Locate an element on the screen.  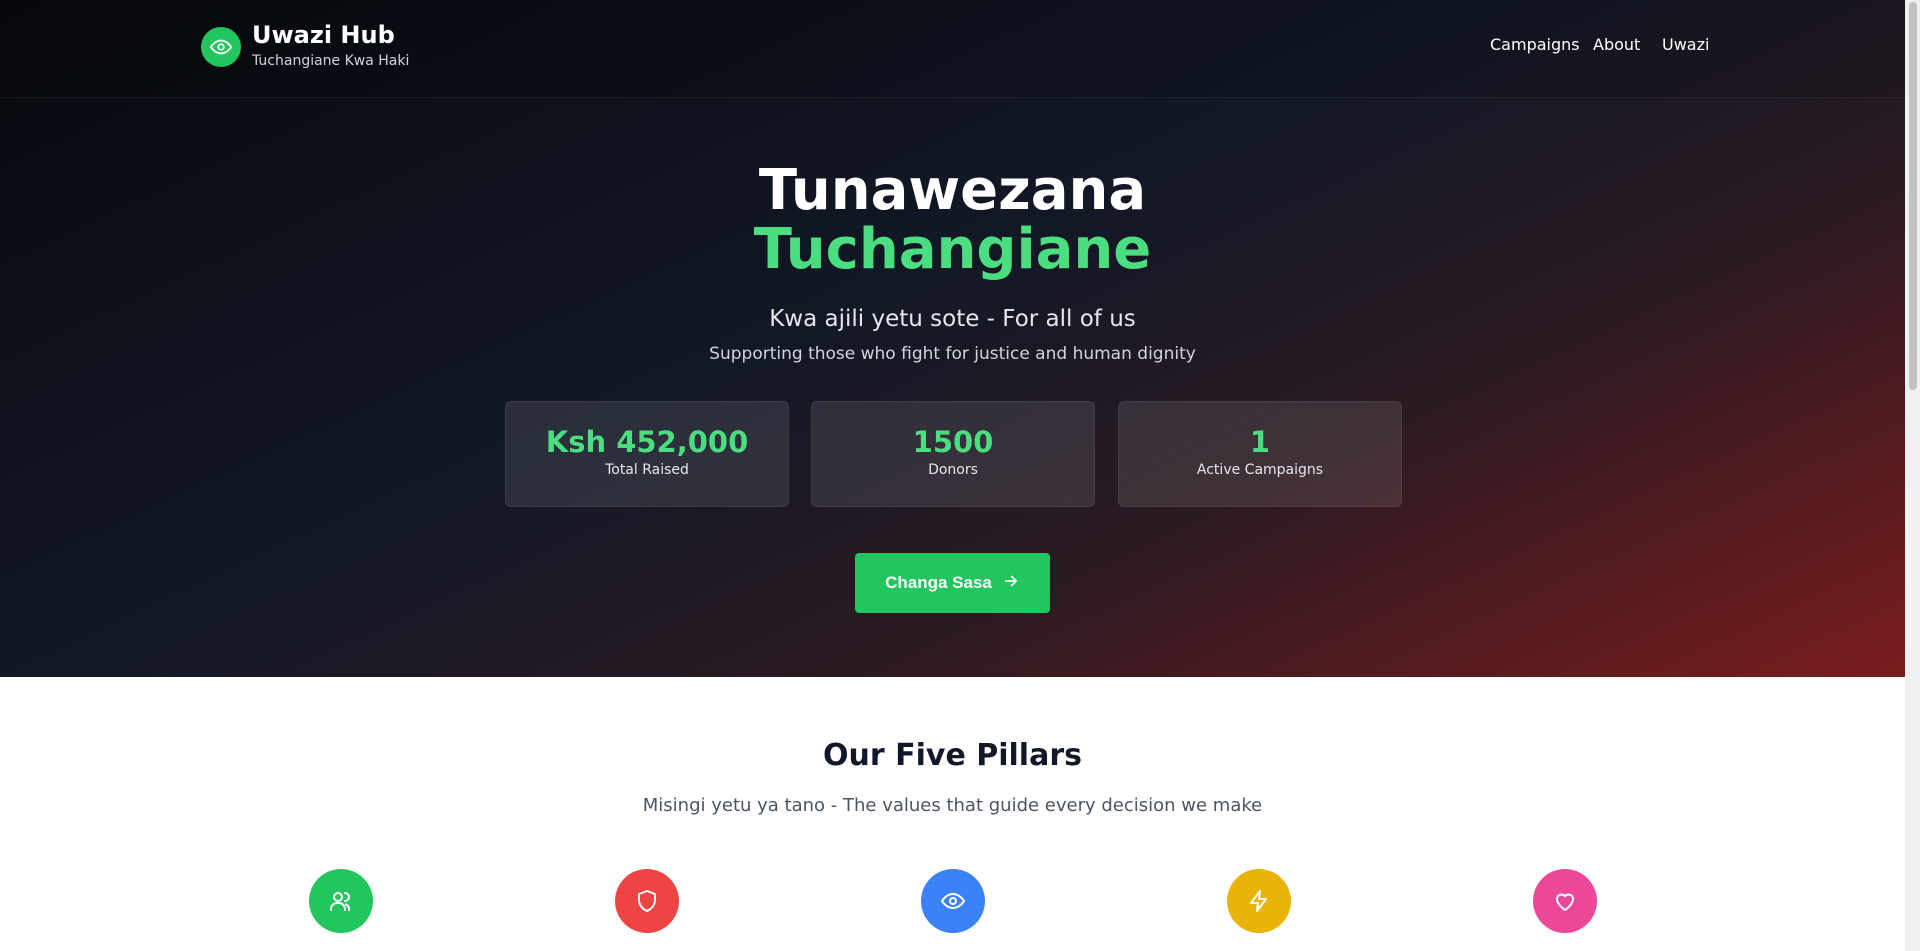
nav-link-campaigns: Campaigns is located at coordinates (1535, 44).